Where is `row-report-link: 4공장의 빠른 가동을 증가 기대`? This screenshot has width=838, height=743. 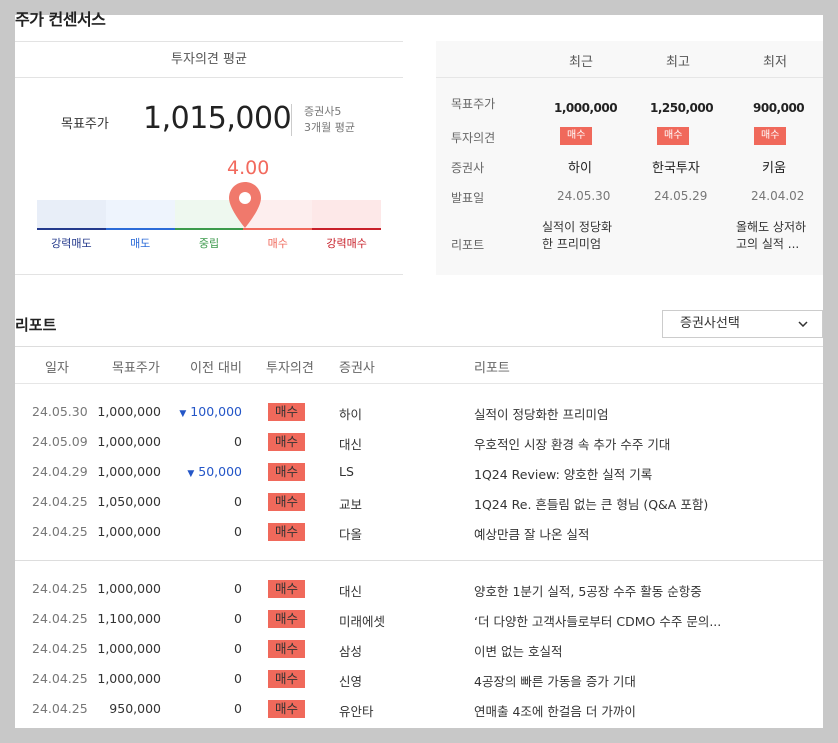
row-report-link: 4공장의 빠른 가동을 증가 기대 is located at coordinates (555, 680).